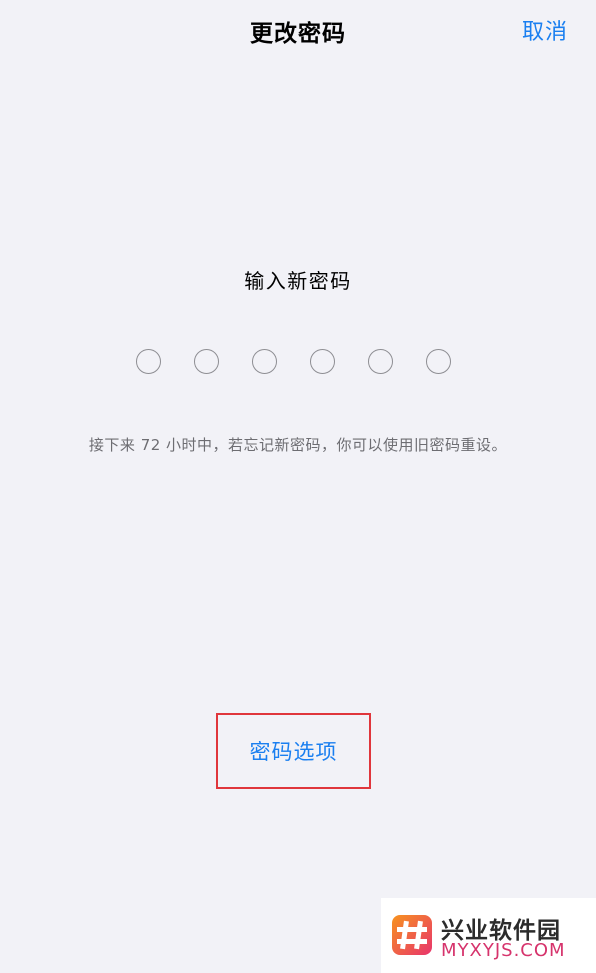 The height and width of the screenshot is (973, 596). I want to click on page-title: 更改密码, so click(298, 34).